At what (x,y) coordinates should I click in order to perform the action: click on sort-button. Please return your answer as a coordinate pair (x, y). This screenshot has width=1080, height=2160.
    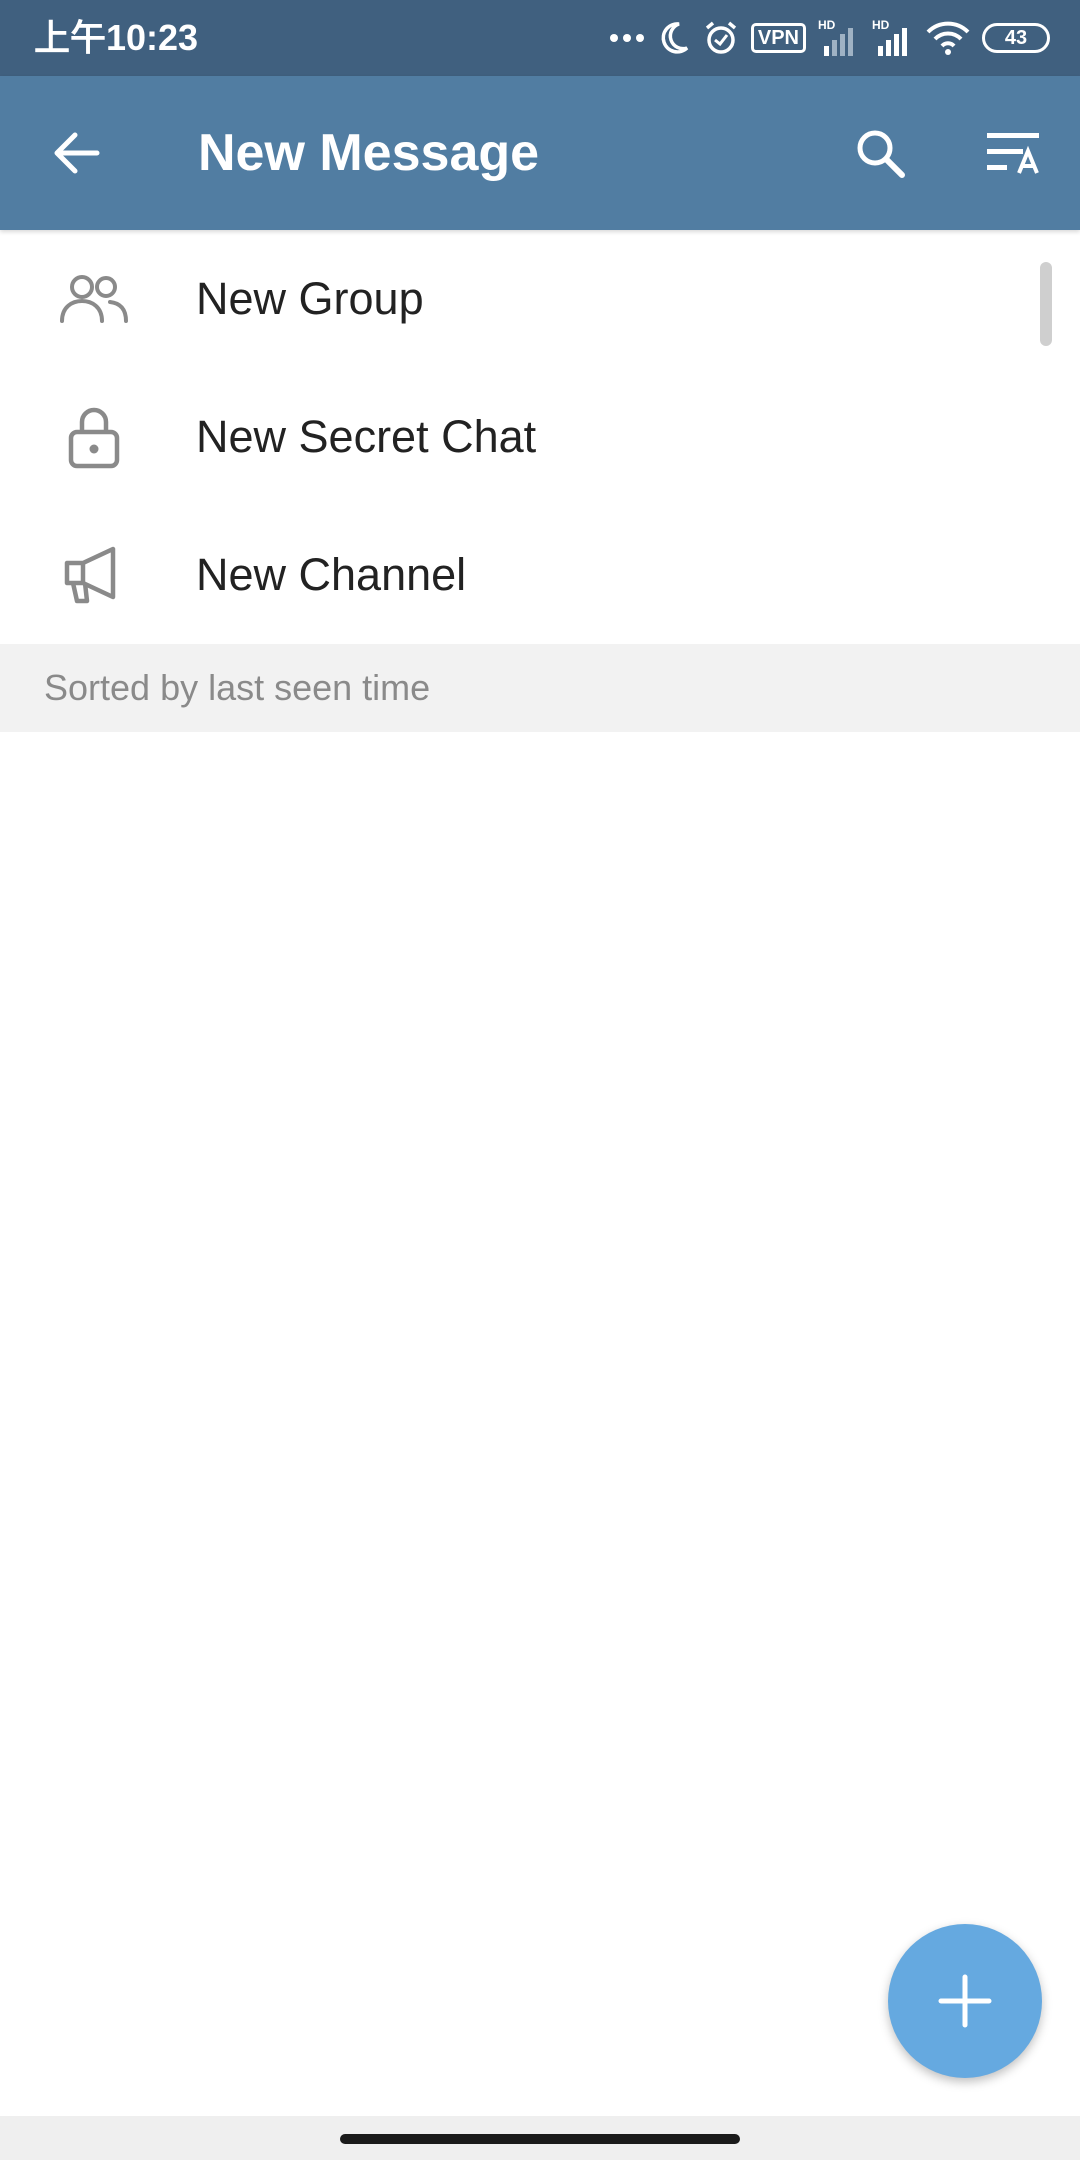
    Looking at the image, I should click on (1015, 153).